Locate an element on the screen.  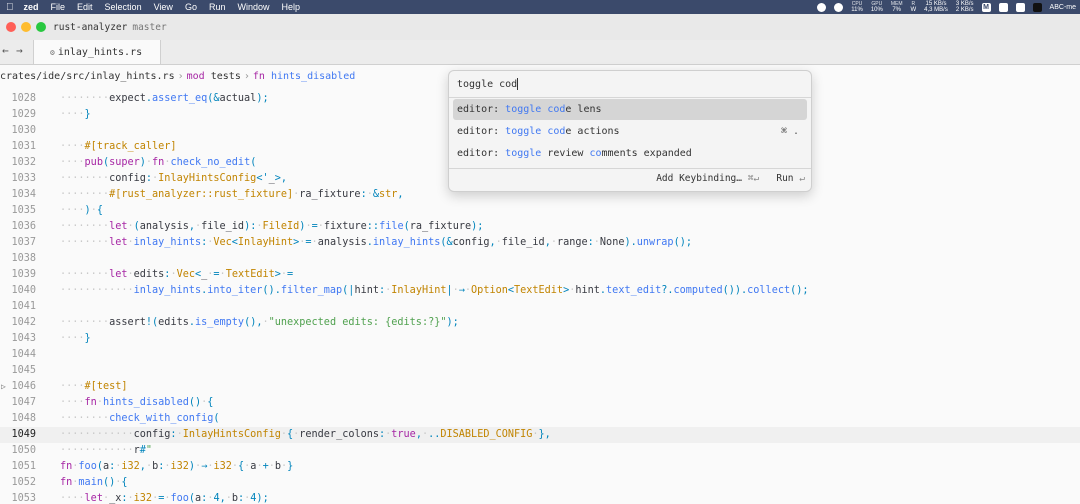
code-line: 1052 fn·main()·{ is located at coordinates (540, 483).